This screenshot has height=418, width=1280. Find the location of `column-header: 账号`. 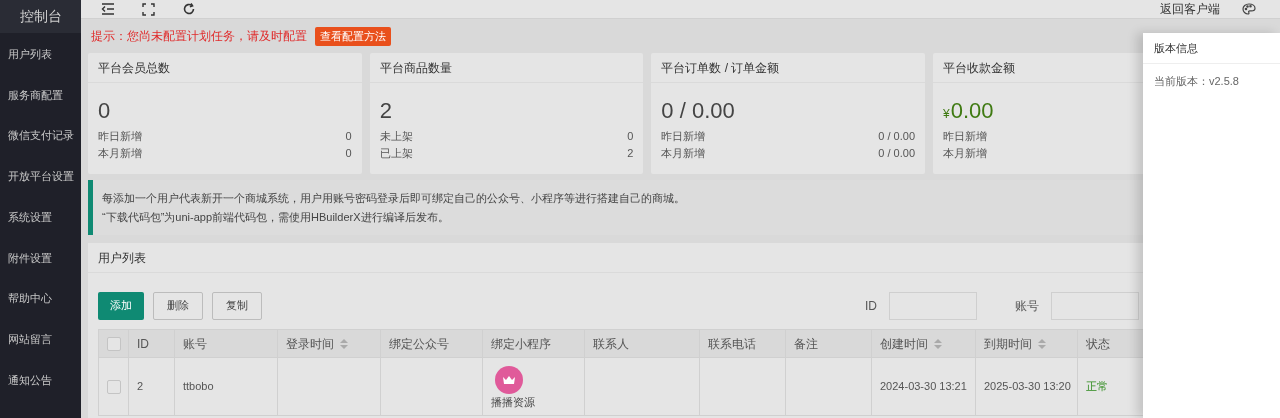

column-header: 账号 is located at coordinates (195, 344).